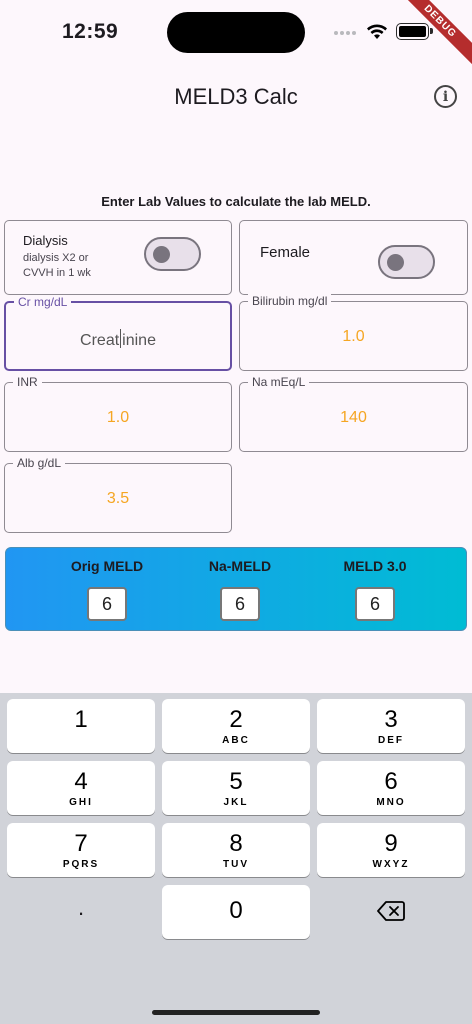 This screenshot has height=1024, width=472. I want to click on results-panel: Orig MELD 6 Na-MELD 6 MELD 3.0 6, so click(236, 589).